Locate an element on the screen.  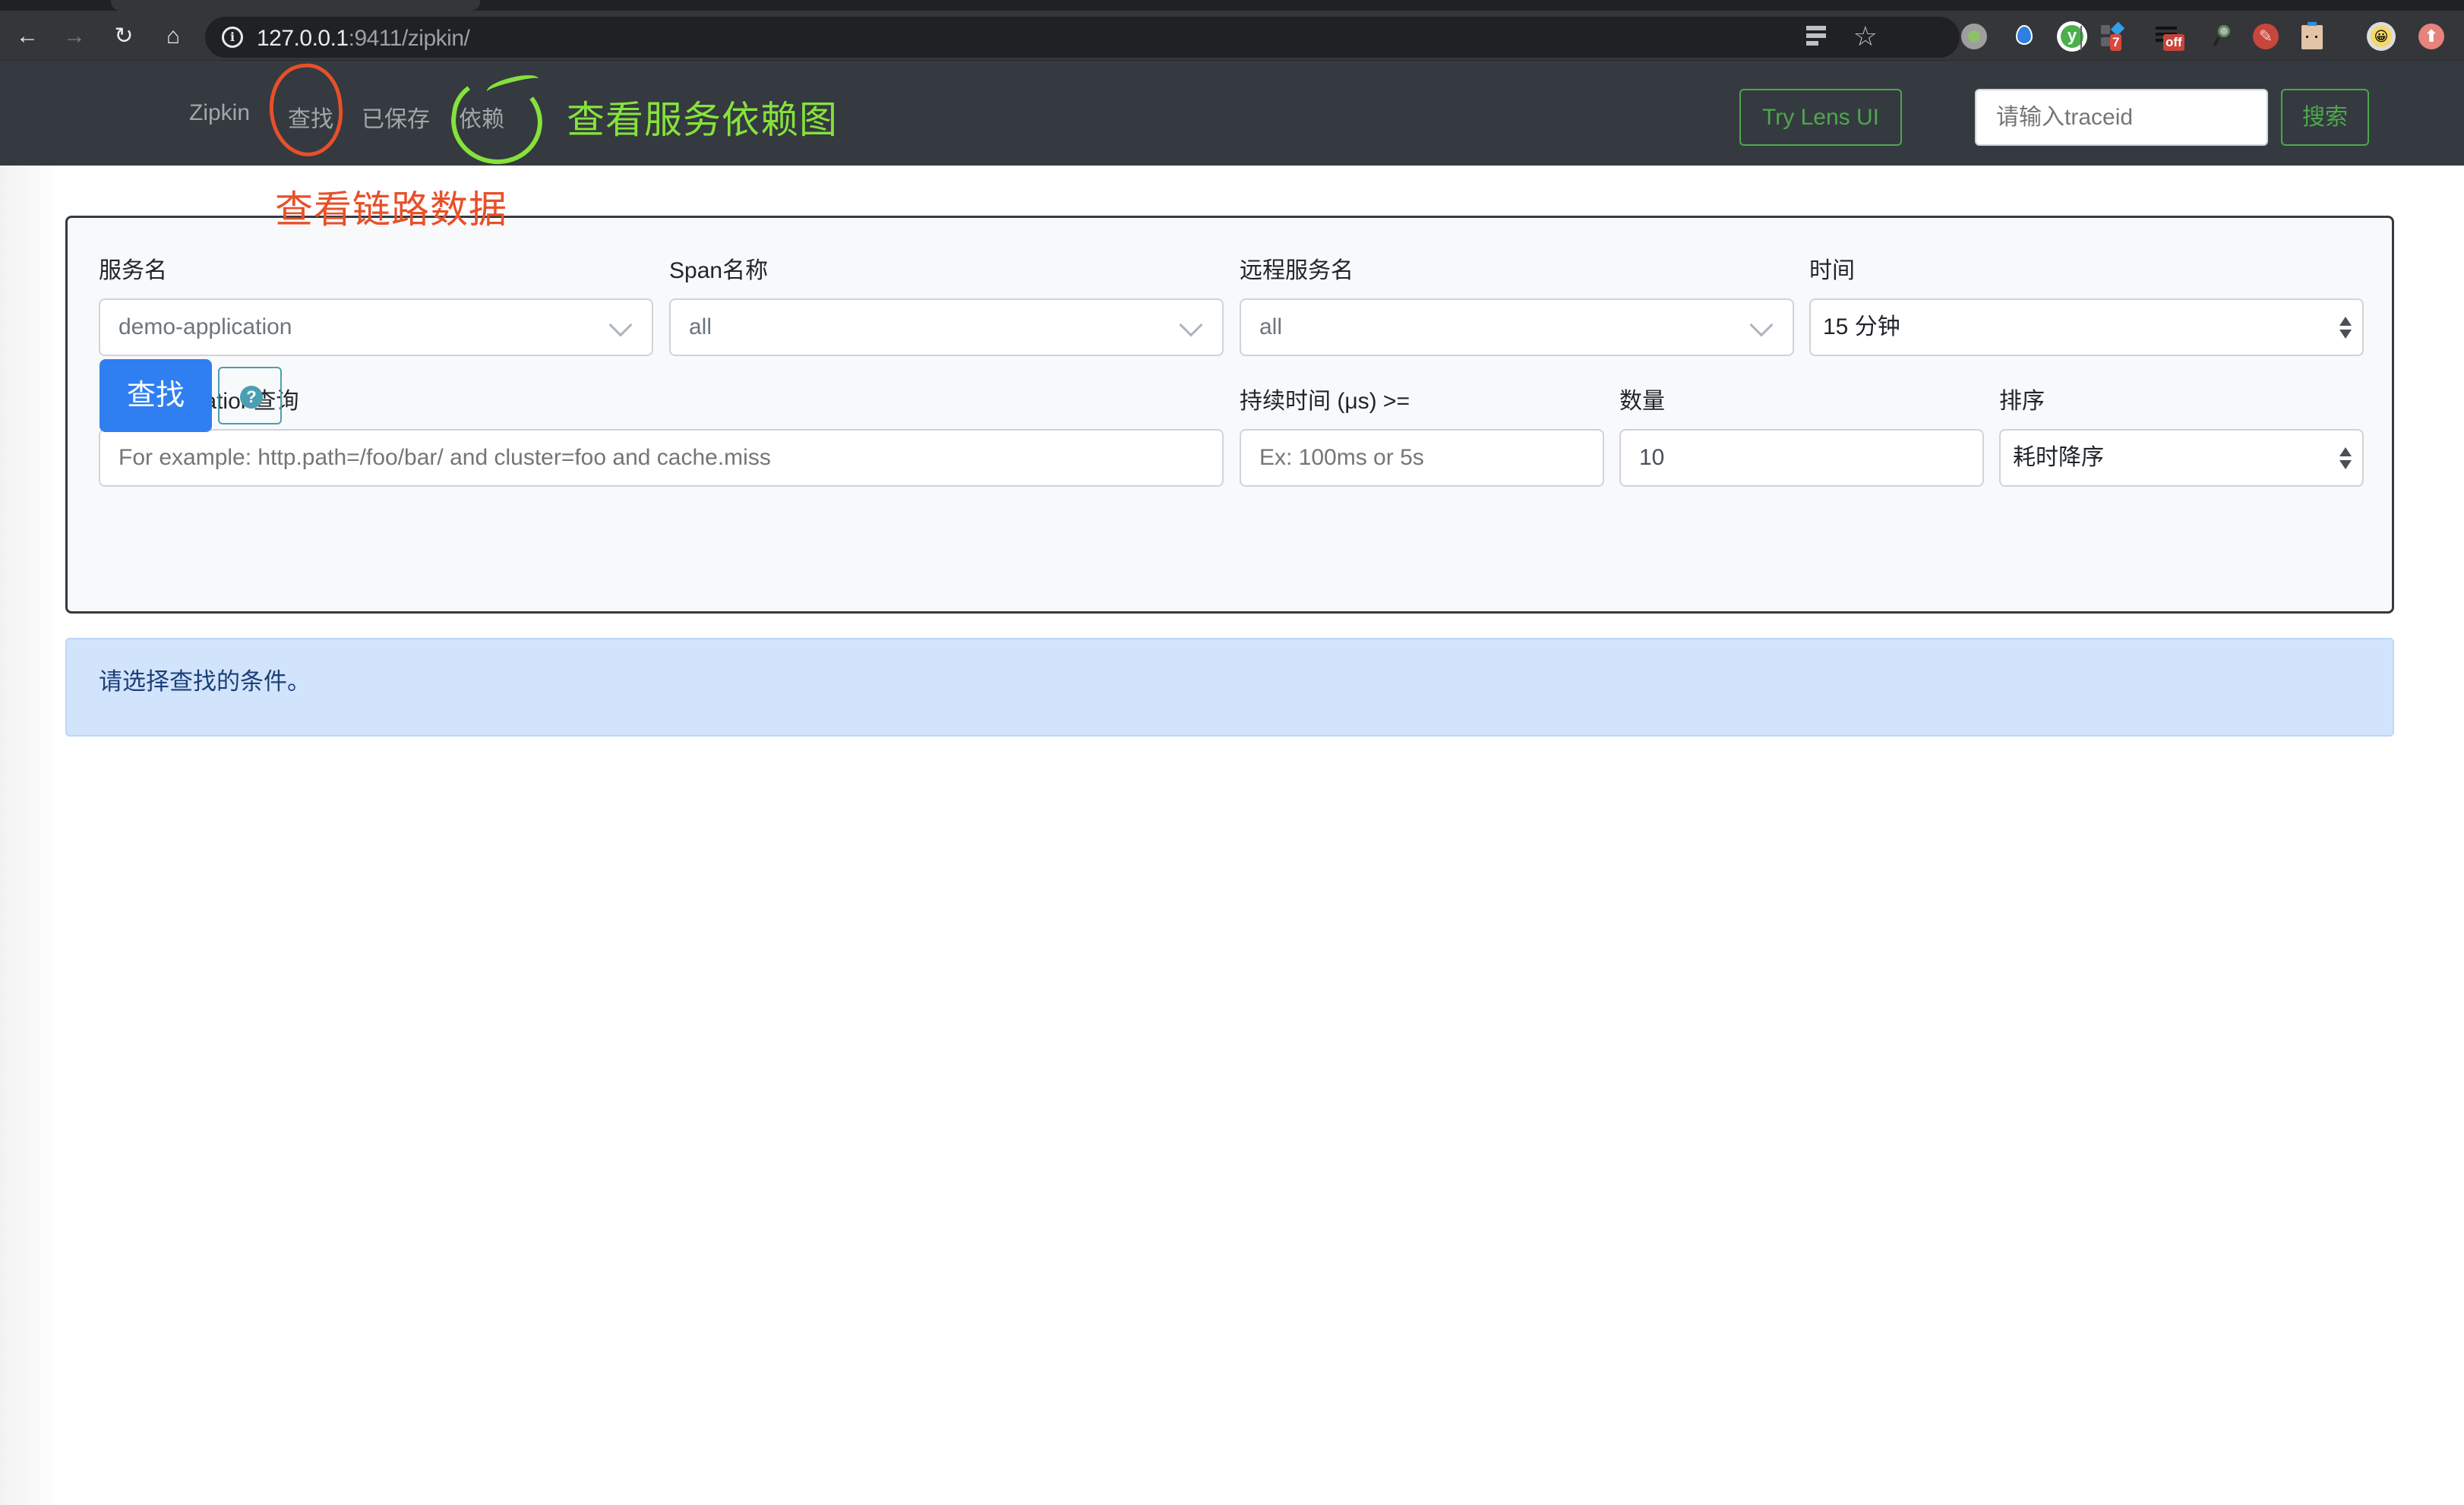
time-label: 时间 is located at coordinates (1832, 270).